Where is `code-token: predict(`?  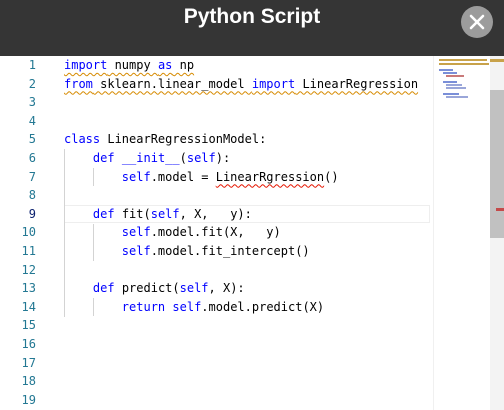 code-token: predict( is located at coordinates (147, 288).